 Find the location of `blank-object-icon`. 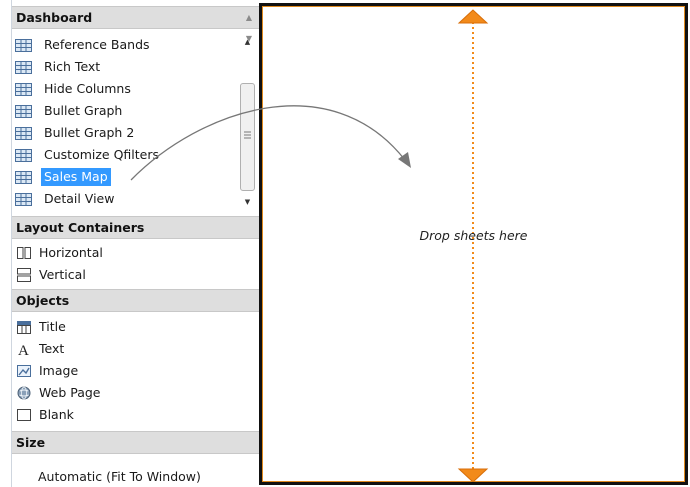

blank-object-icon is located at coordinates (24, 414).